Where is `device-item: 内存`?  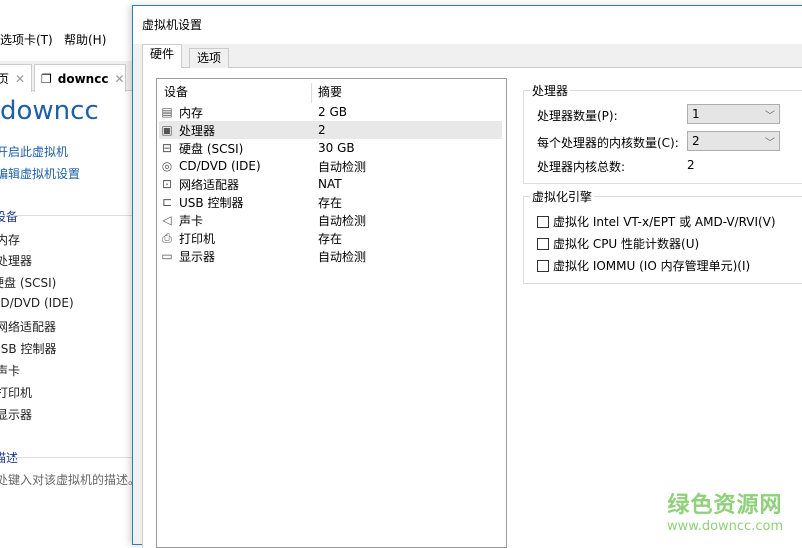 device-item: 内存 is located at coordinates (10, 239).